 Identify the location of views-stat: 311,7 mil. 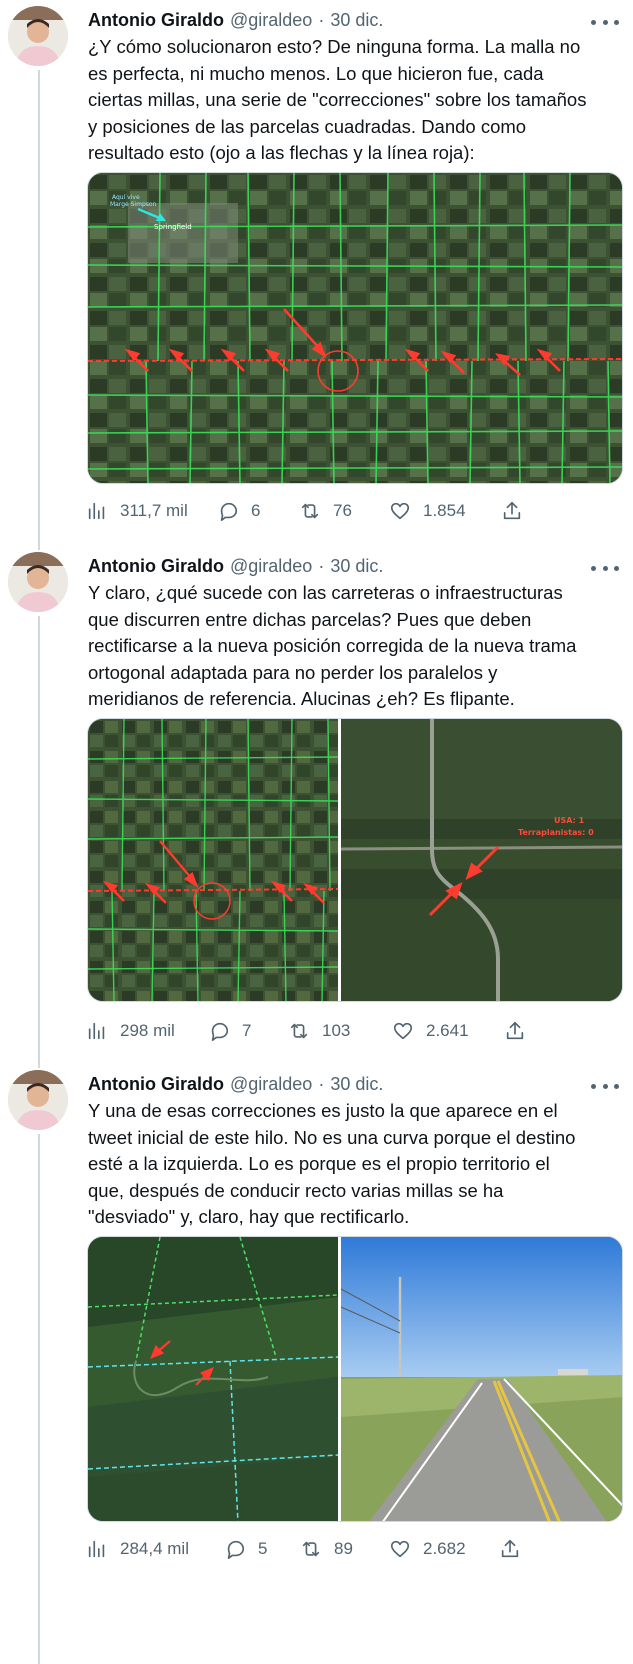
(151, 511).